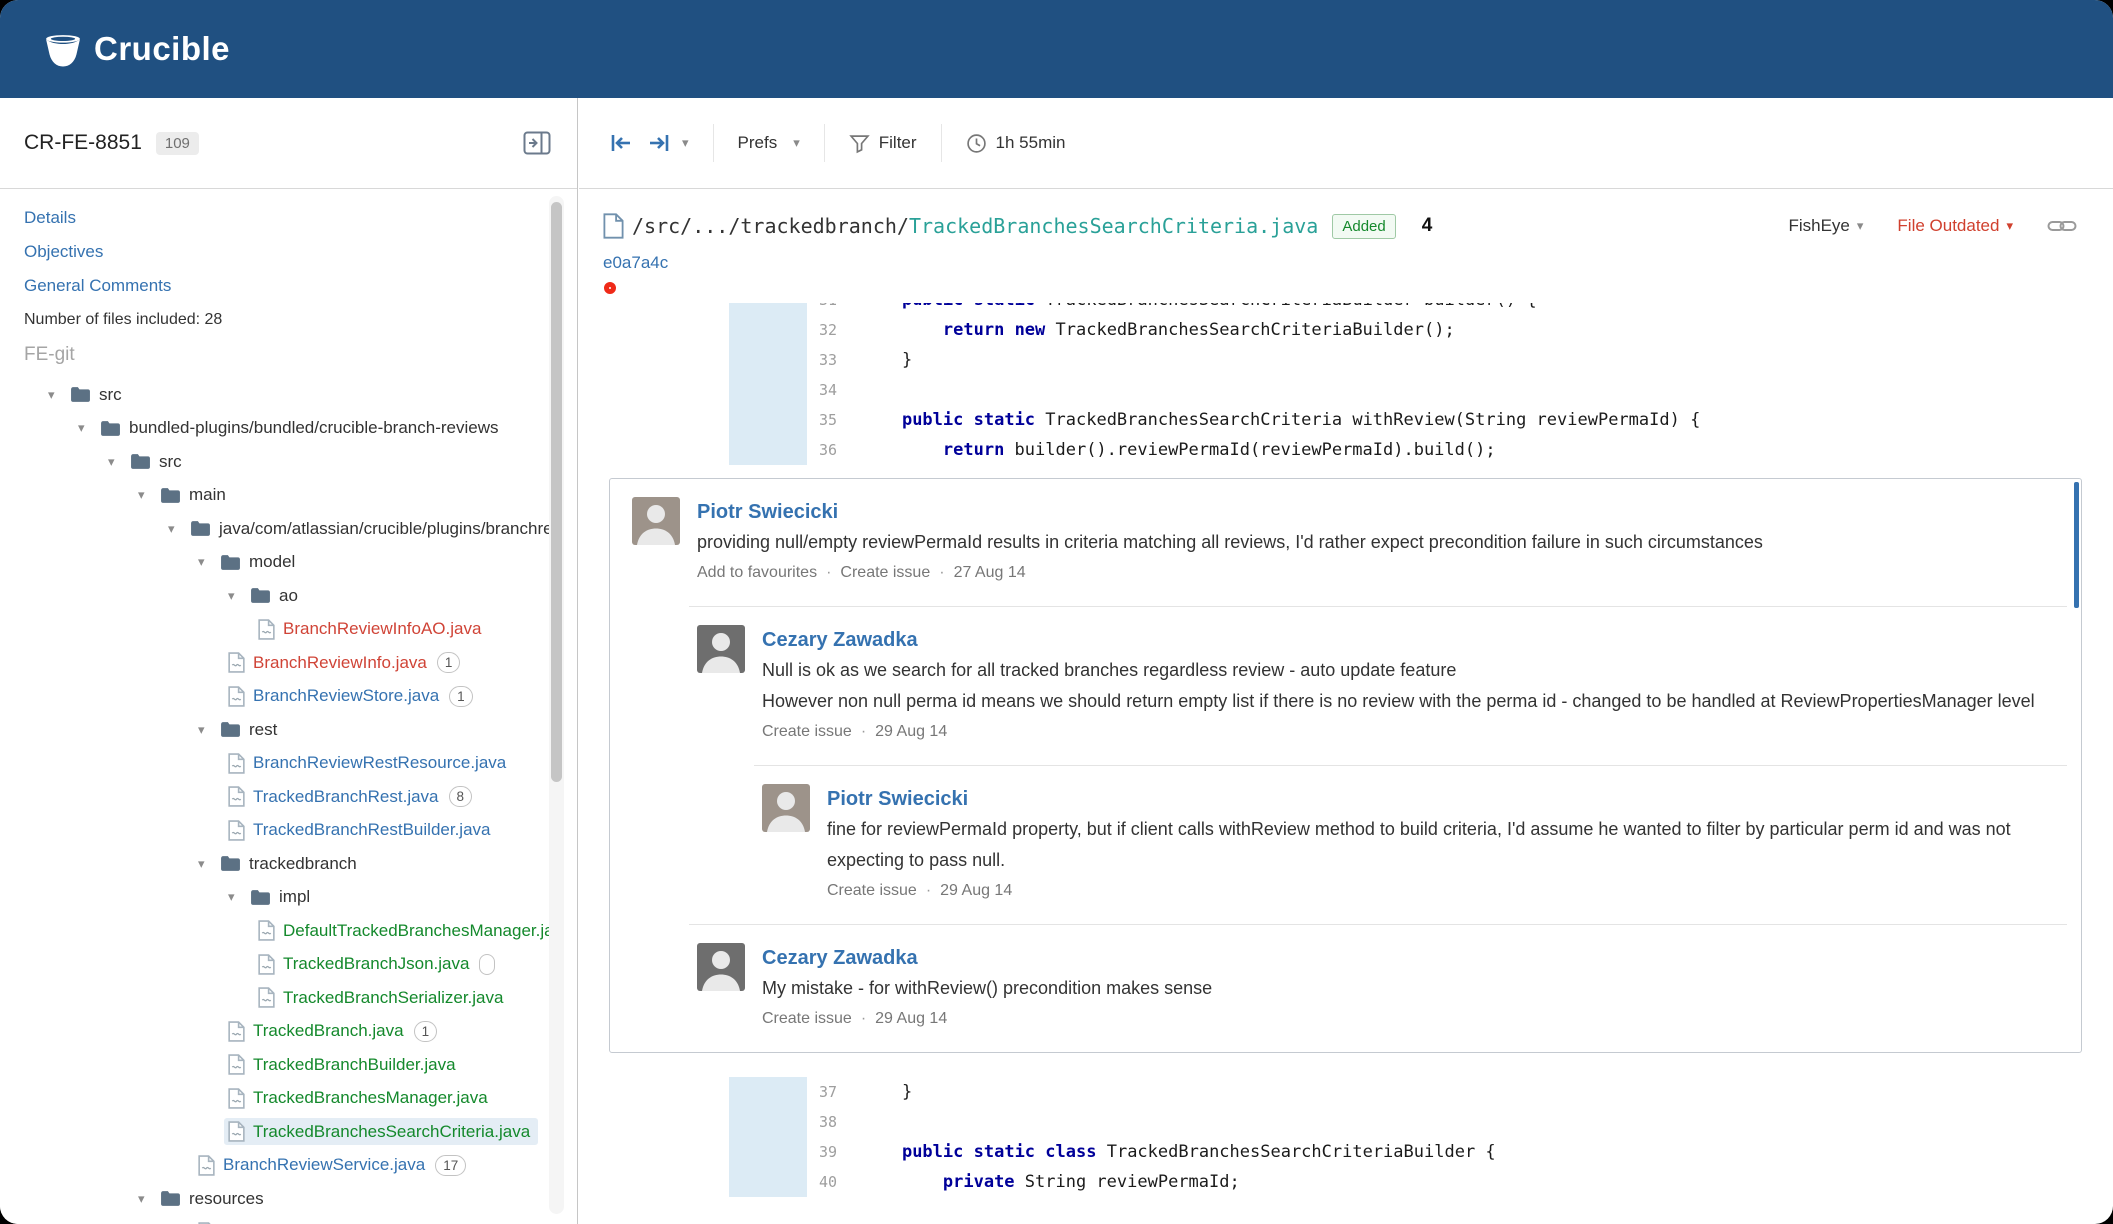  Describe the element at coordinates (2062, 226) in the screenshot. I see `permalink-icon` at that location.